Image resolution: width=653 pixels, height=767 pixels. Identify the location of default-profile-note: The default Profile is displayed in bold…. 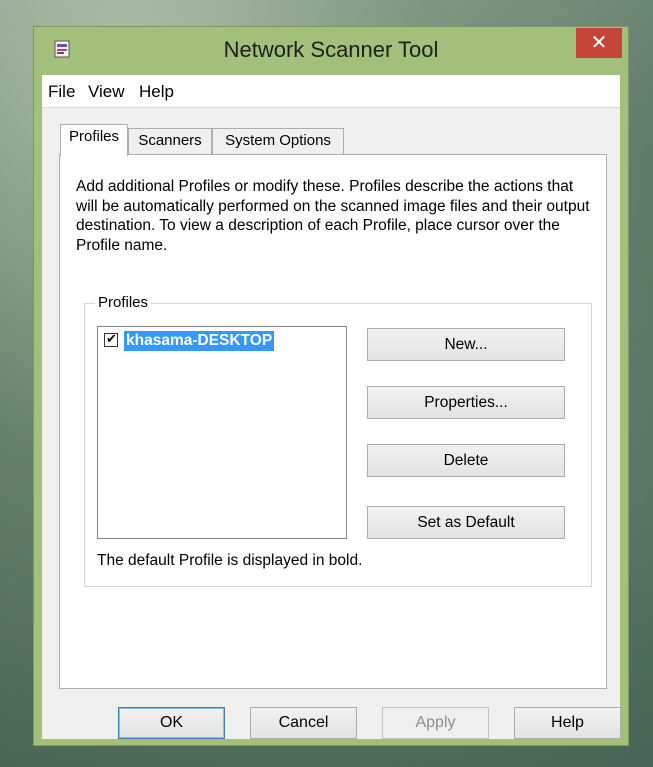
(230, 560).